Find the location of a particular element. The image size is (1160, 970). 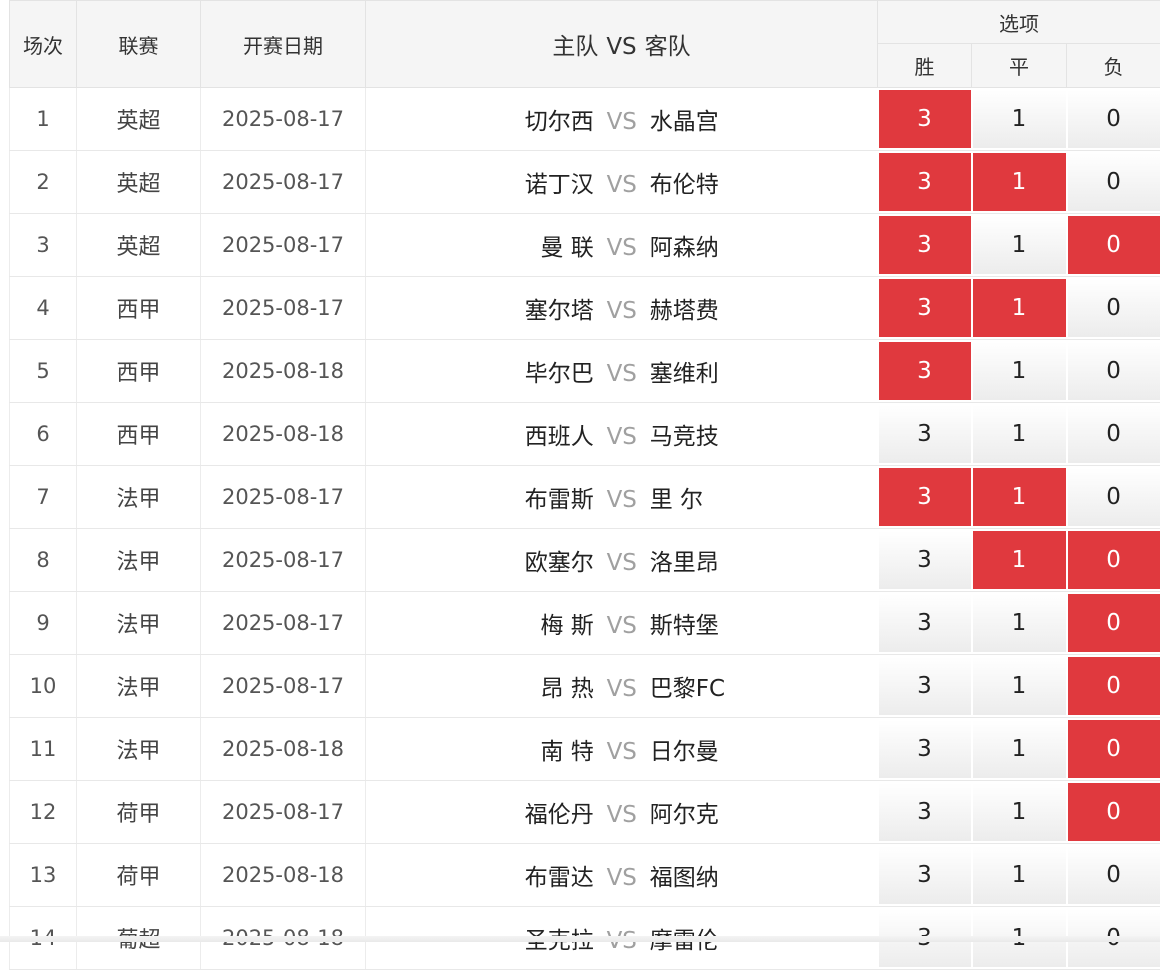

away-team: 巴黎FC is located at coordinates (760, 686).